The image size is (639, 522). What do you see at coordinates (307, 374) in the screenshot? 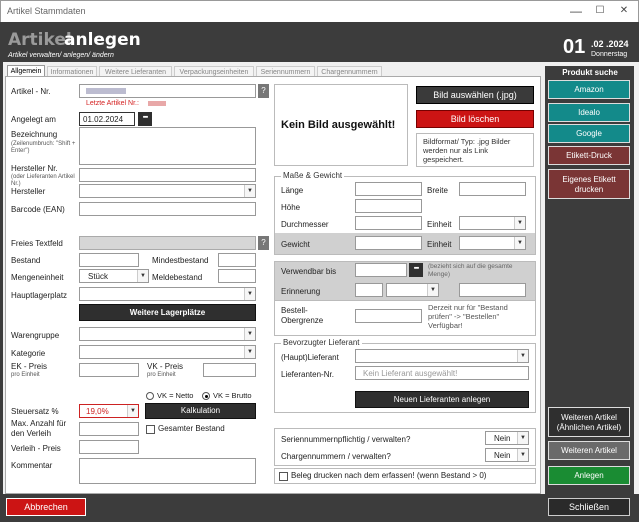
I see `lieferanten-nr-label: Lieferanten-Nr.` at bounding box center [307, 374].